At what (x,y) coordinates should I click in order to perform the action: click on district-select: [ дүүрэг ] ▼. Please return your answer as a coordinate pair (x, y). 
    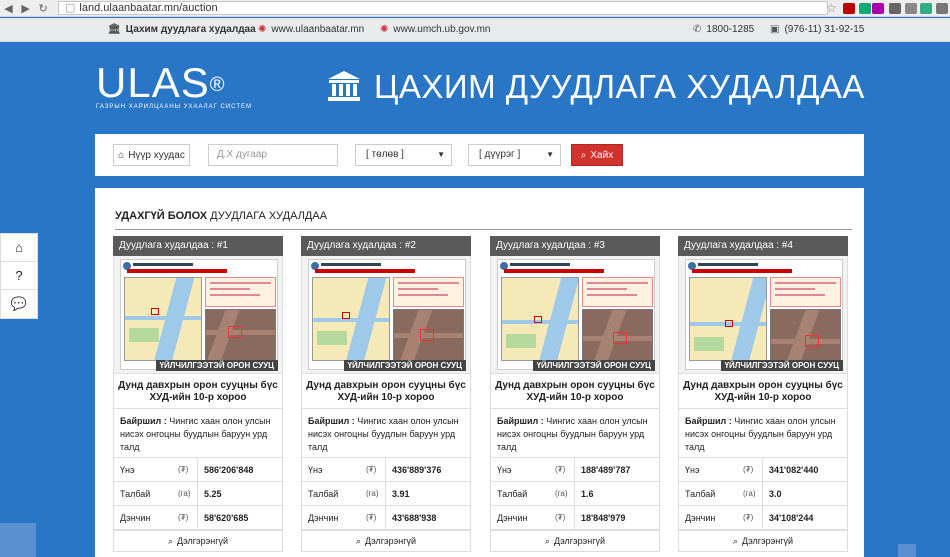
    Looking at the image, I should click on (514, 155).